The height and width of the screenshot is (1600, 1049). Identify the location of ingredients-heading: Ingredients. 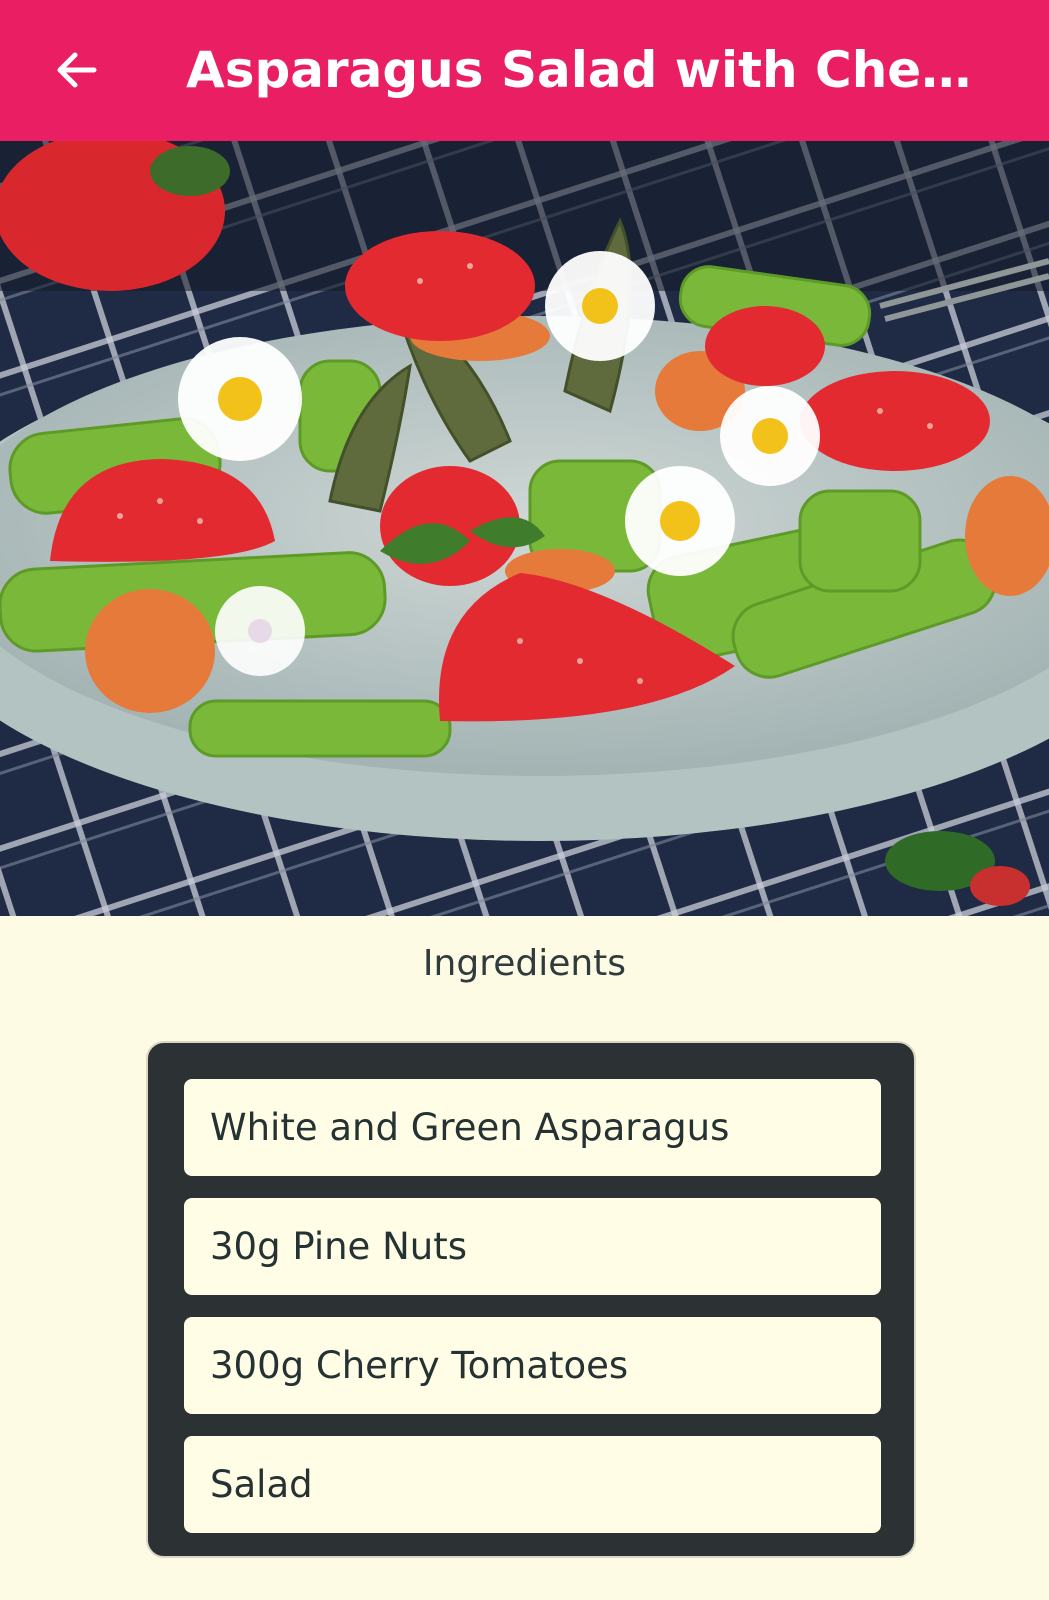
(524, 963).